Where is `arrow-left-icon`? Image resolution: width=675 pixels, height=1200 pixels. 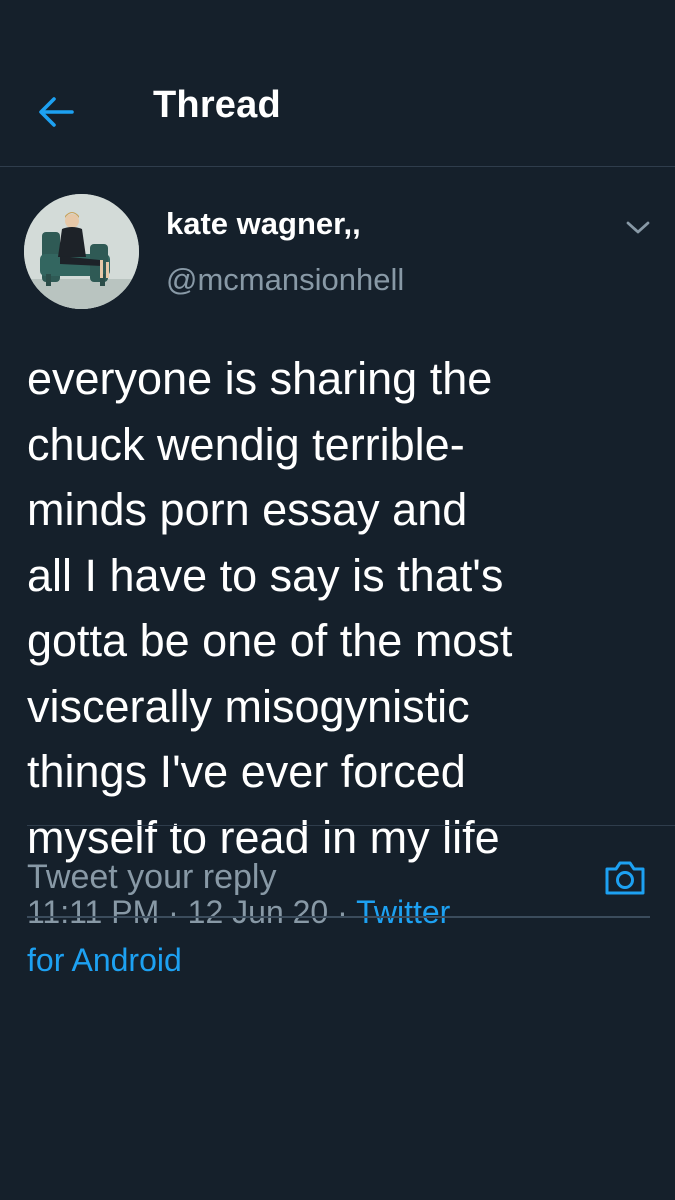 arrow-left-icon is located at coordinates (56, 112).